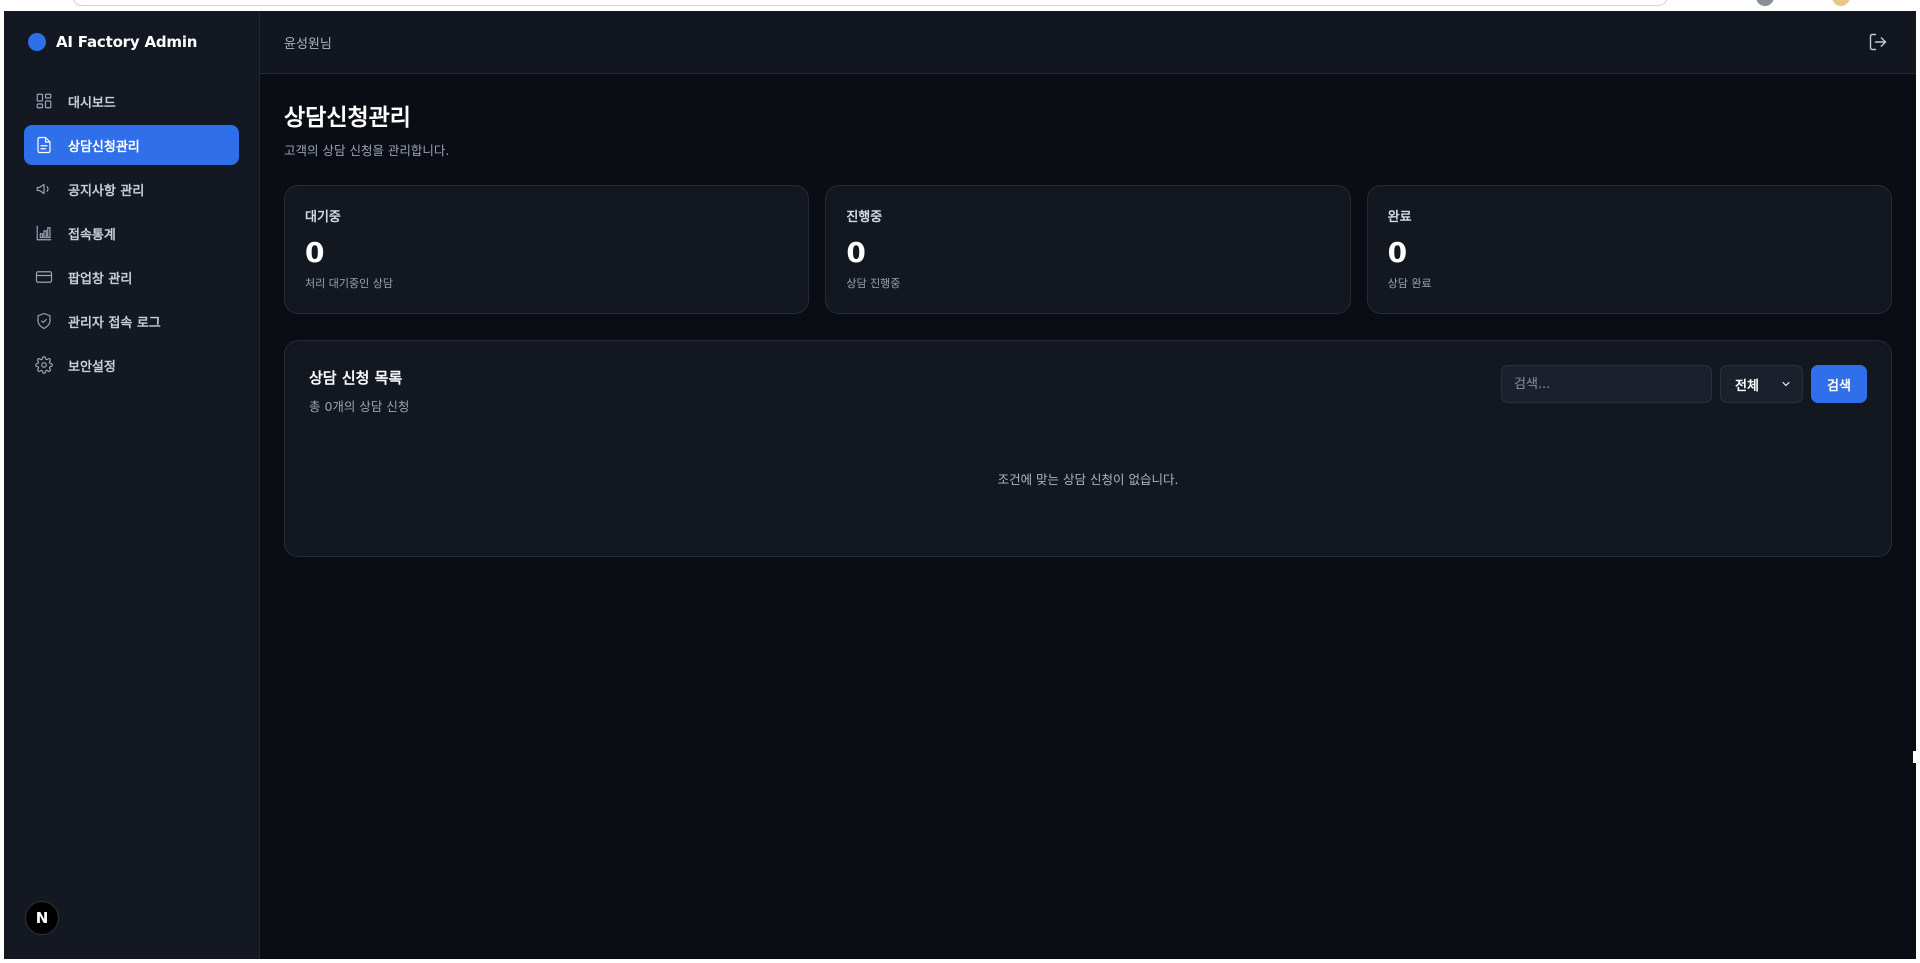  Describe the element at coordinates (92, 103) in the screenshot. I see `sidebar-item-label: 대시보드` at that location.